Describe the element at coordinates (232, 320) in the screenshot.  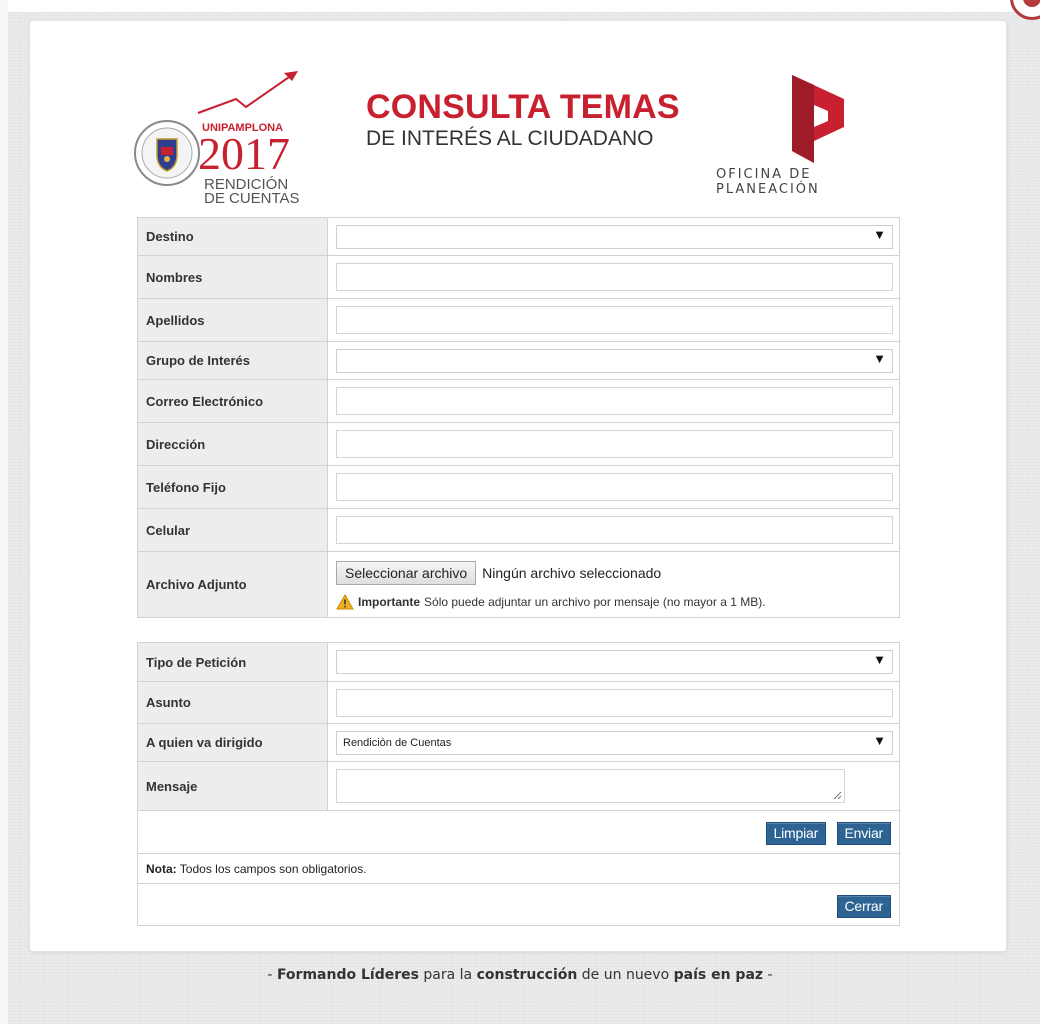
I see `apellidos-label: Apellidos` at that location.